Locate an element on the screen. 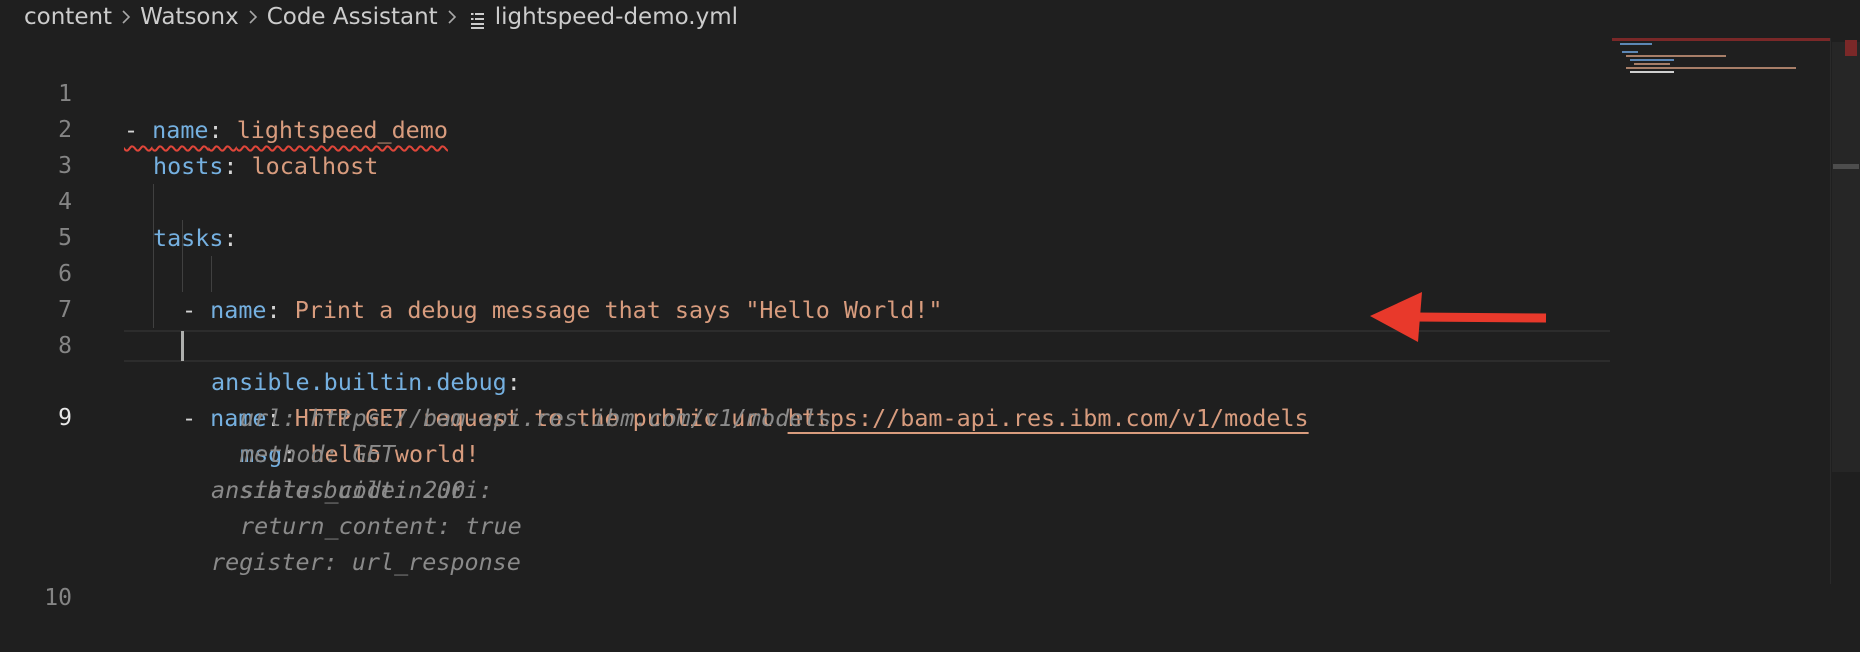  breadcrumb-item-code-assistant: Code Assistant is located at coordinates (352, 17).